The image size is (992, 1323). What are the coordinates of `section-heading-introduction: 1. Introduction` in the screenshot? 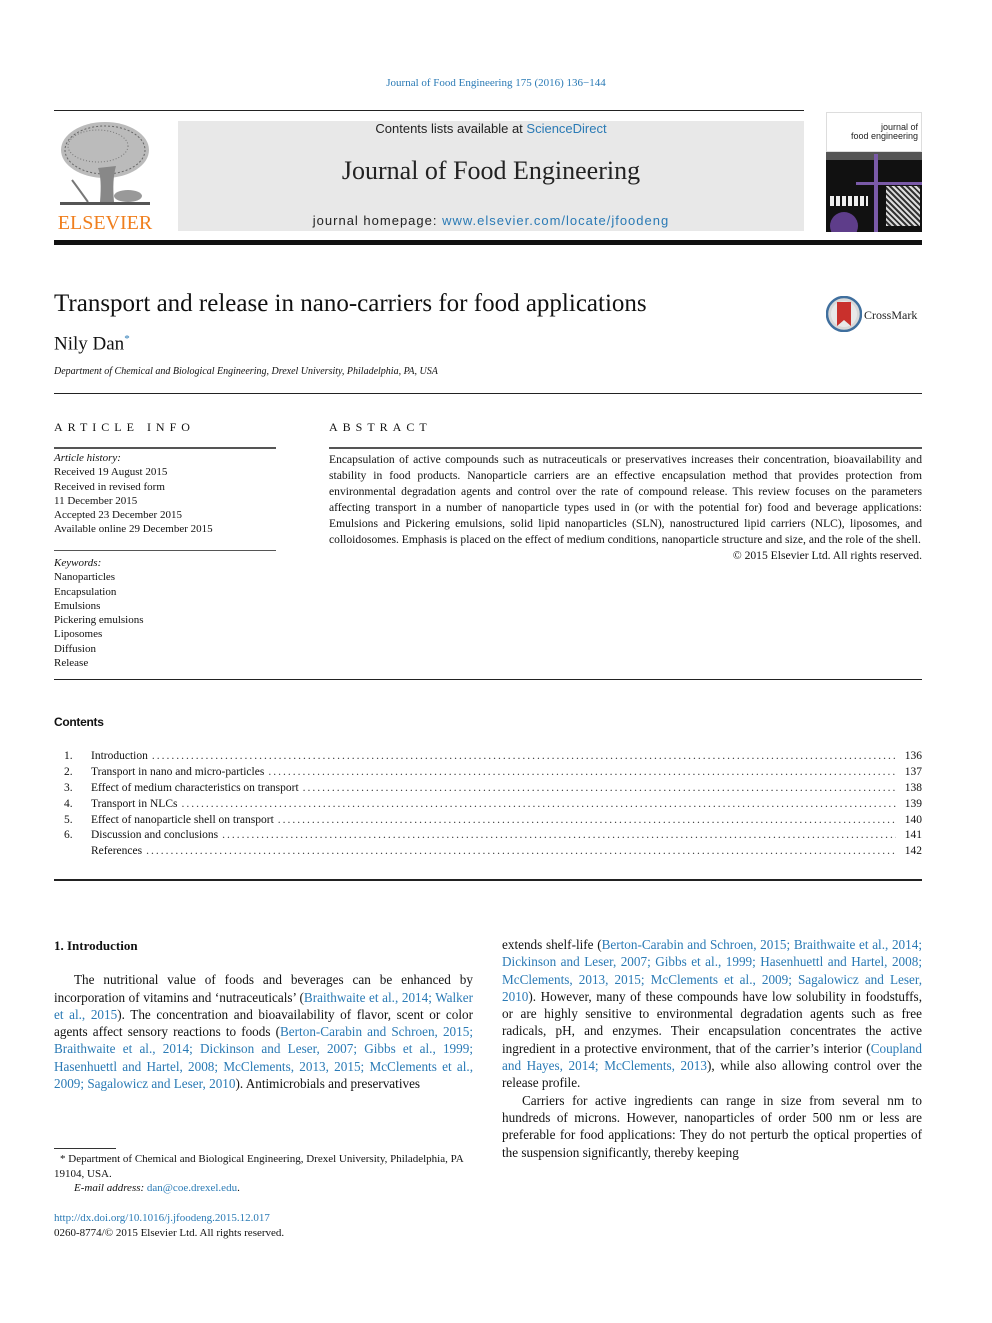 It's located at (96, 945).